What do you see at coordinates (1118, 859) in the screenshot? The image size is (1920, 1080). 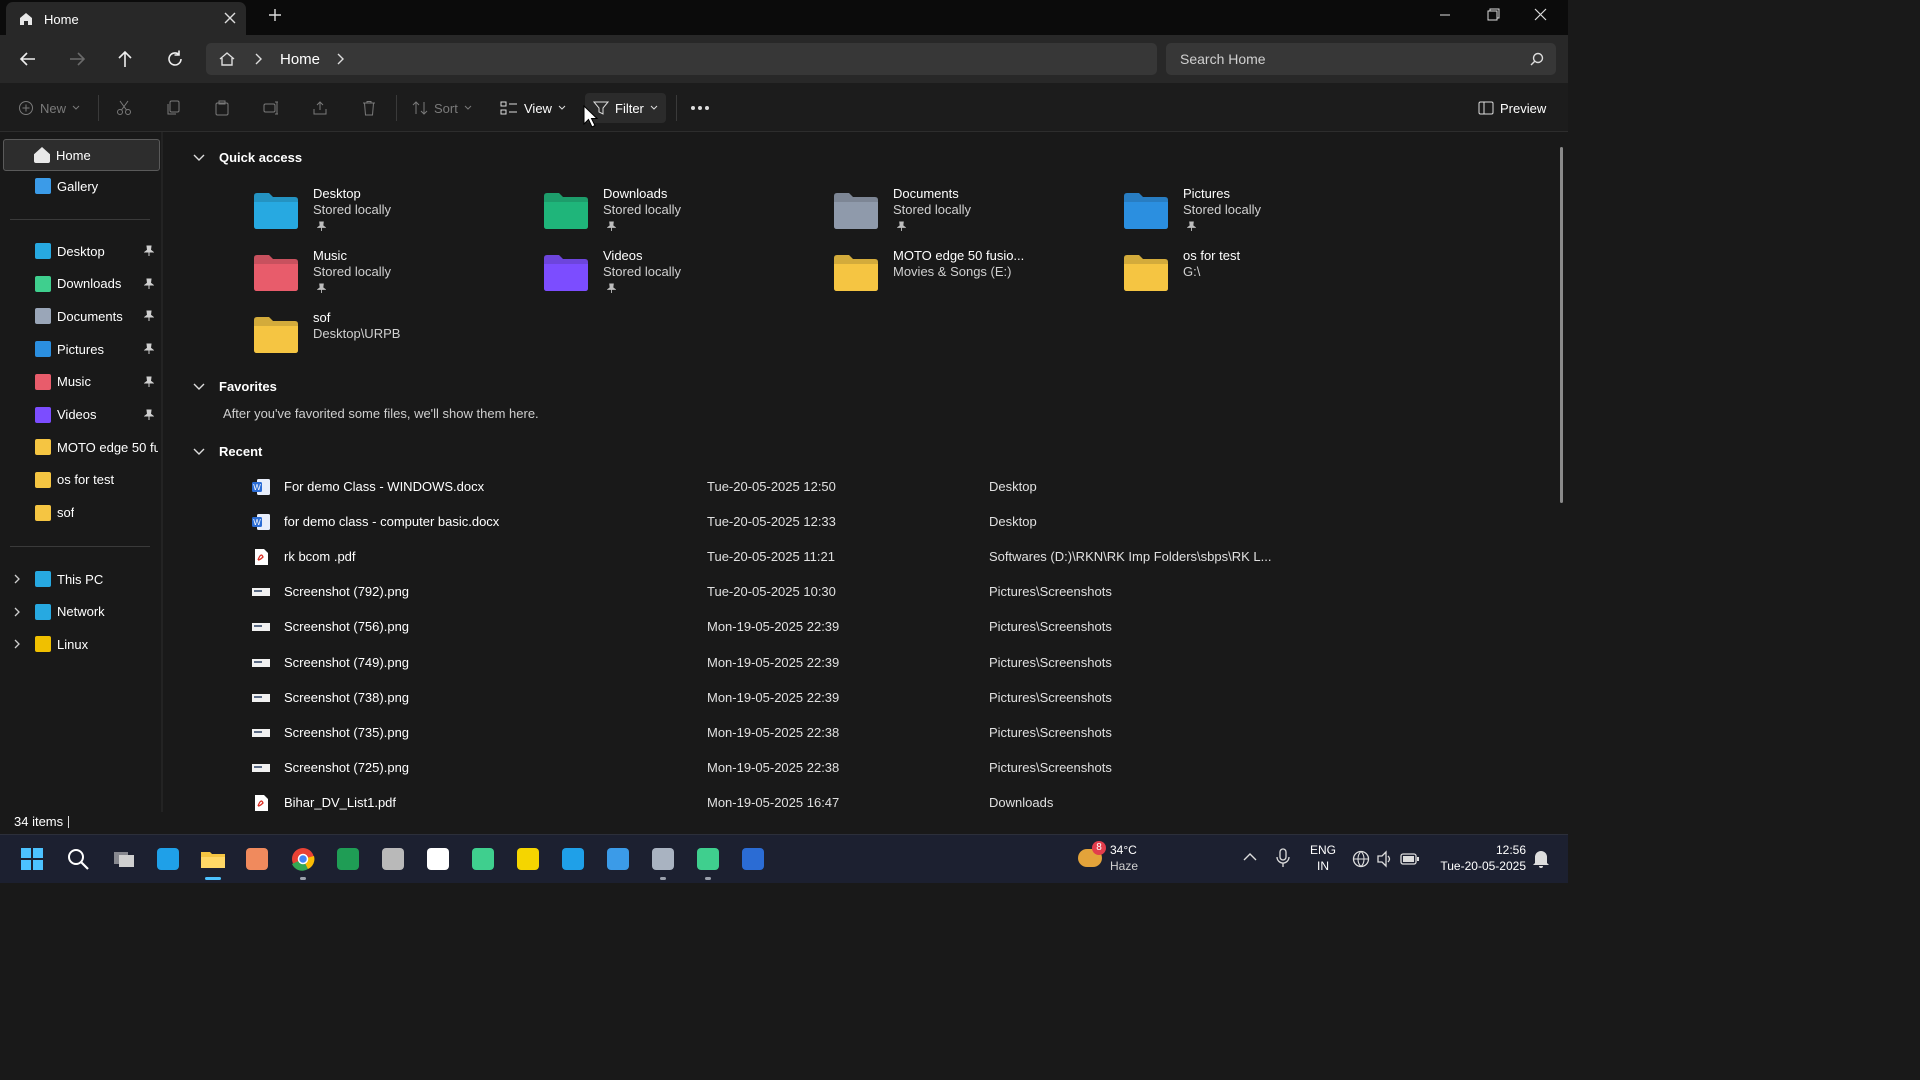 I see `weather-widget: 8 34°C Haze` at bounding box center [1118, 859].